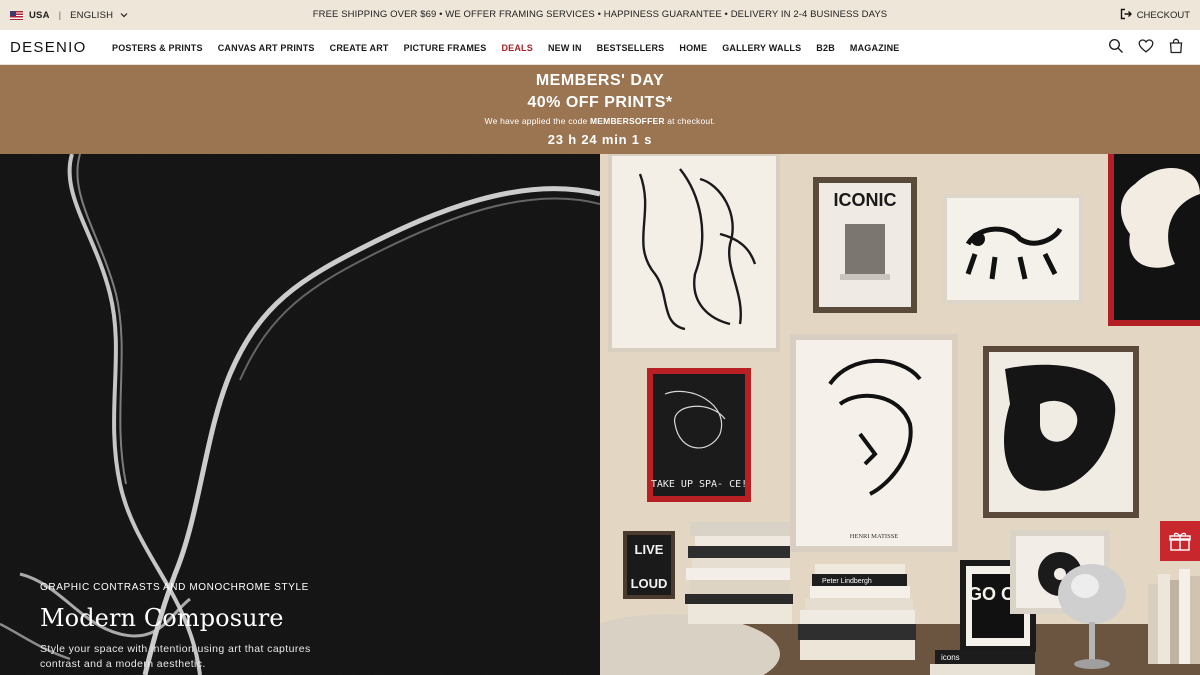 This screenshot has width=1200, height=675. Describe the element at coordinates (950, 657) in the screenshot. I see `icons-label: icons` at that location.